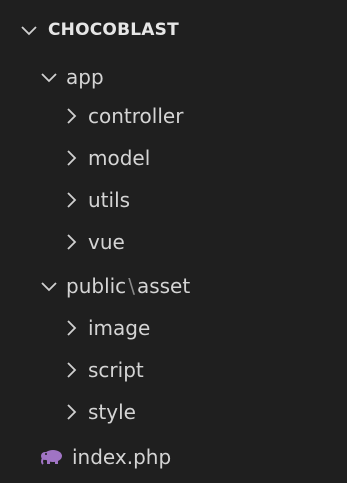 The width and height of the screenshot is (347, 483). Describe the element at coordinates (163, 286) in the screenshot. I see `compact-folder-part-asset: asset` at that location.